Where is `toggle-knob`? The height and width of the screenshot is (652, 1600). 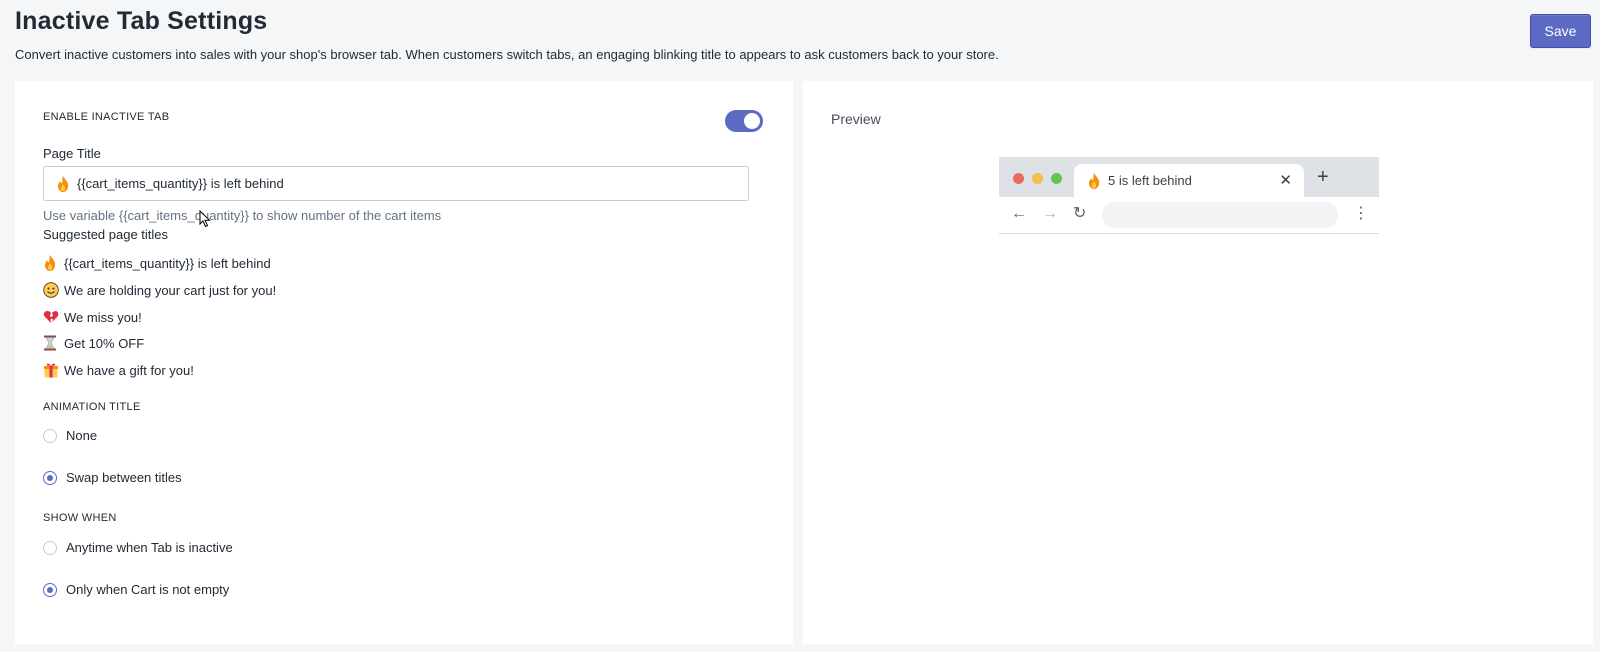 toggle-knob is located at coordinates (752, 121).